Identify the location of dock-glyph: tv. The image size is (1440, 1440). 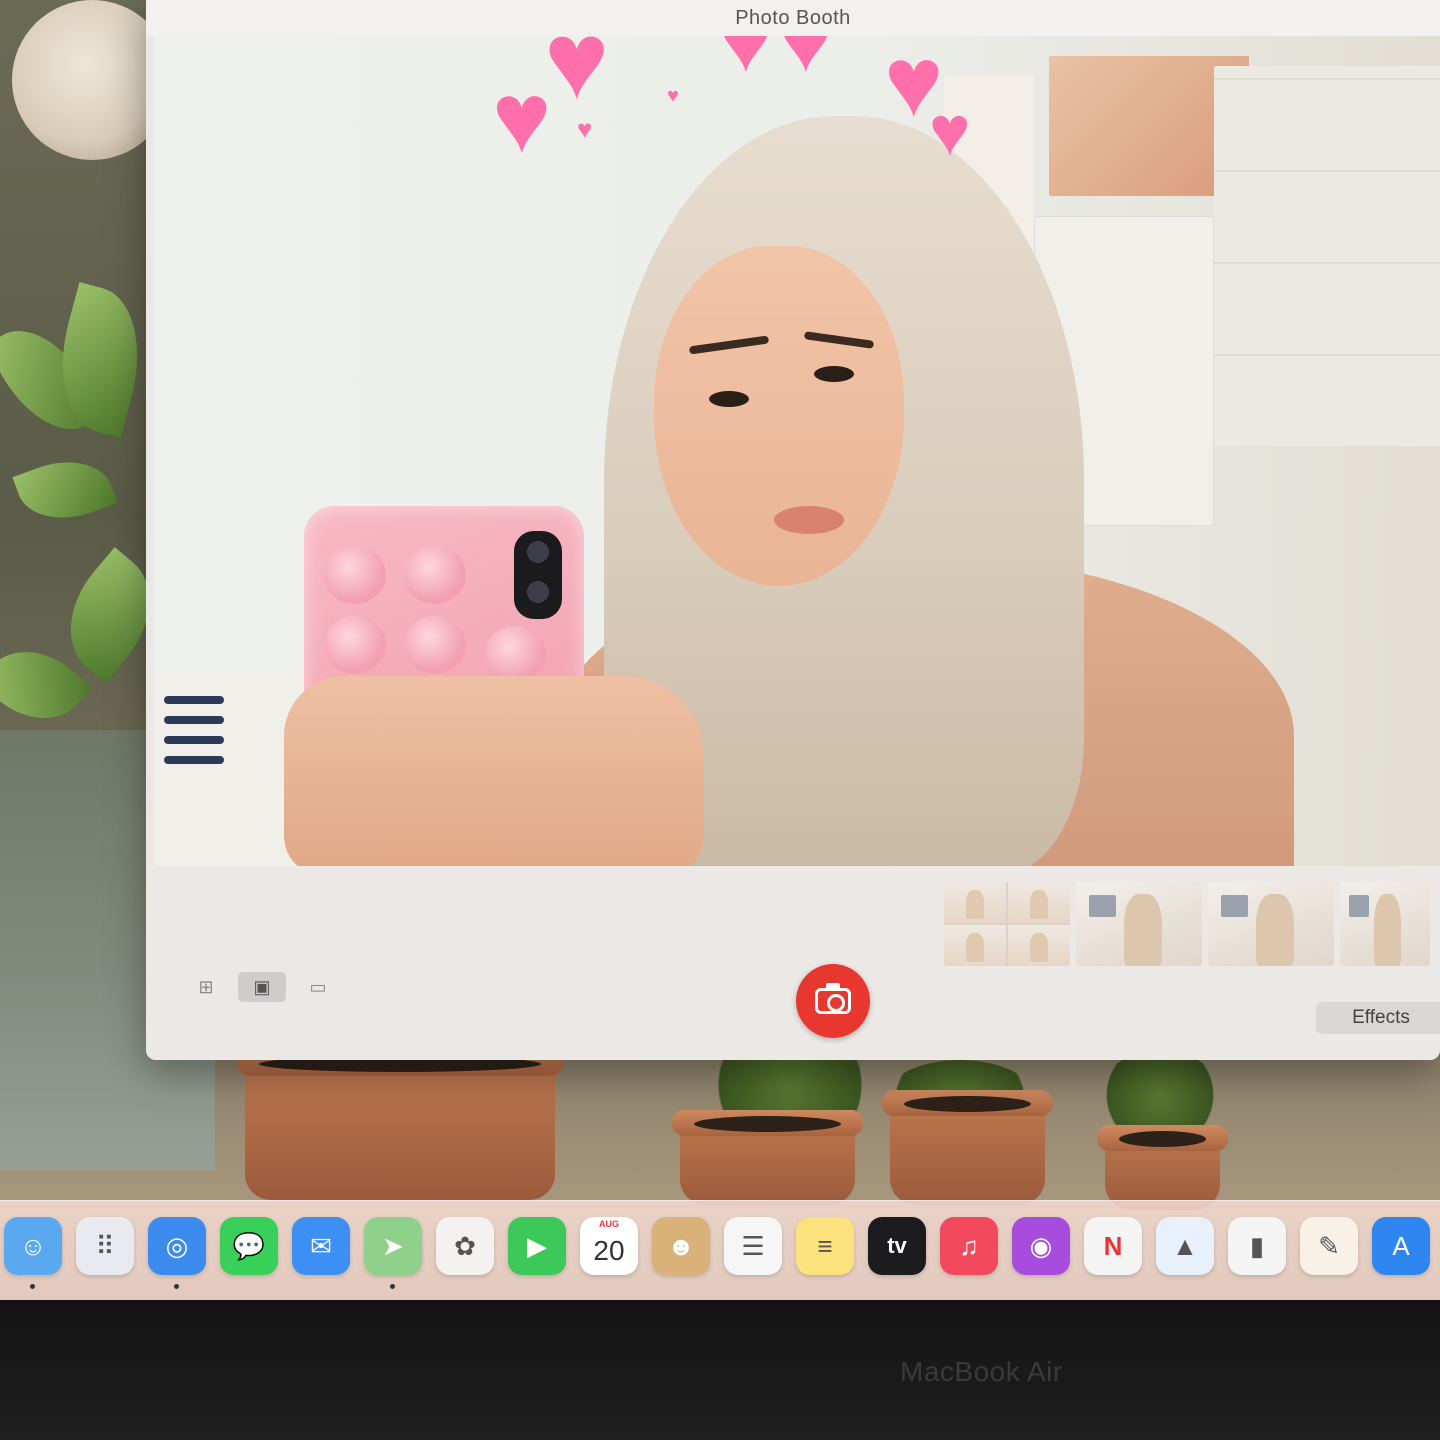
(897, 1245).